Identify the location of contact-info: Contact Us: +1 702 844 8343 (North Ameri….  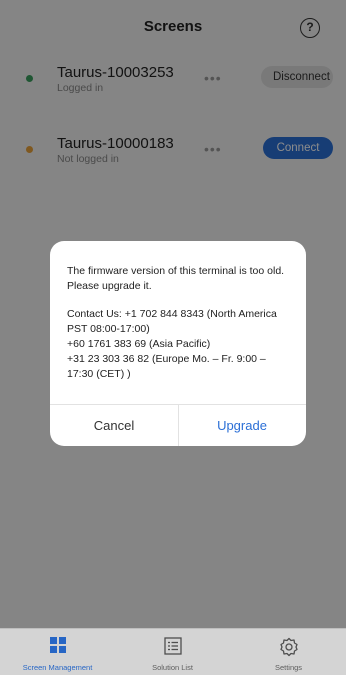
(183, 344).